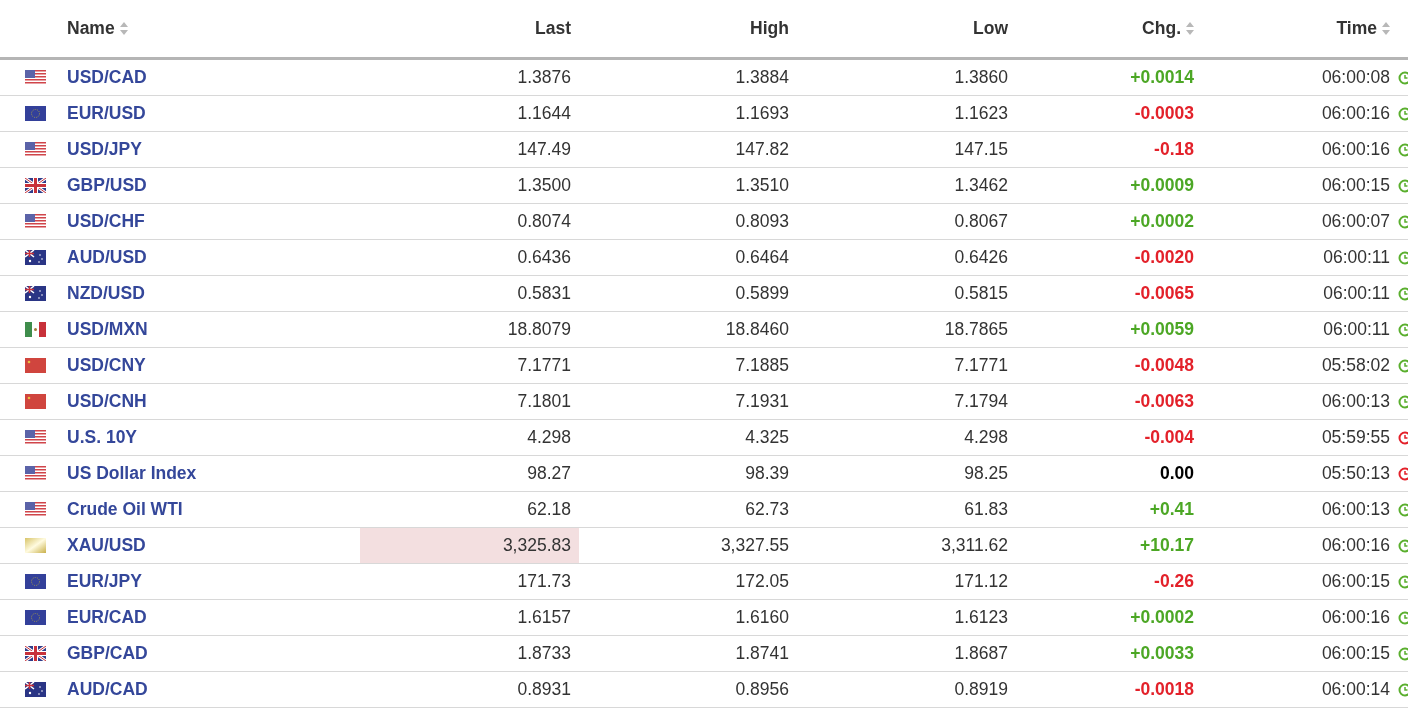 Image resolution: width=1408 pixels, height=709 pixels. What do you see at coordinates (132, 473) in the screenshot?
I see `instrument-link: US Dollar Index` at bounding box center [132, 473].